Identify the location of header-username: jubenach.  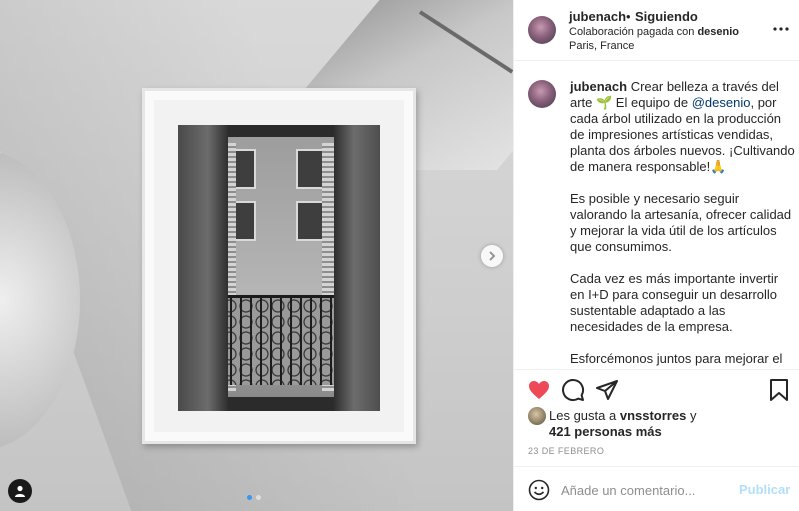
(597, 16).